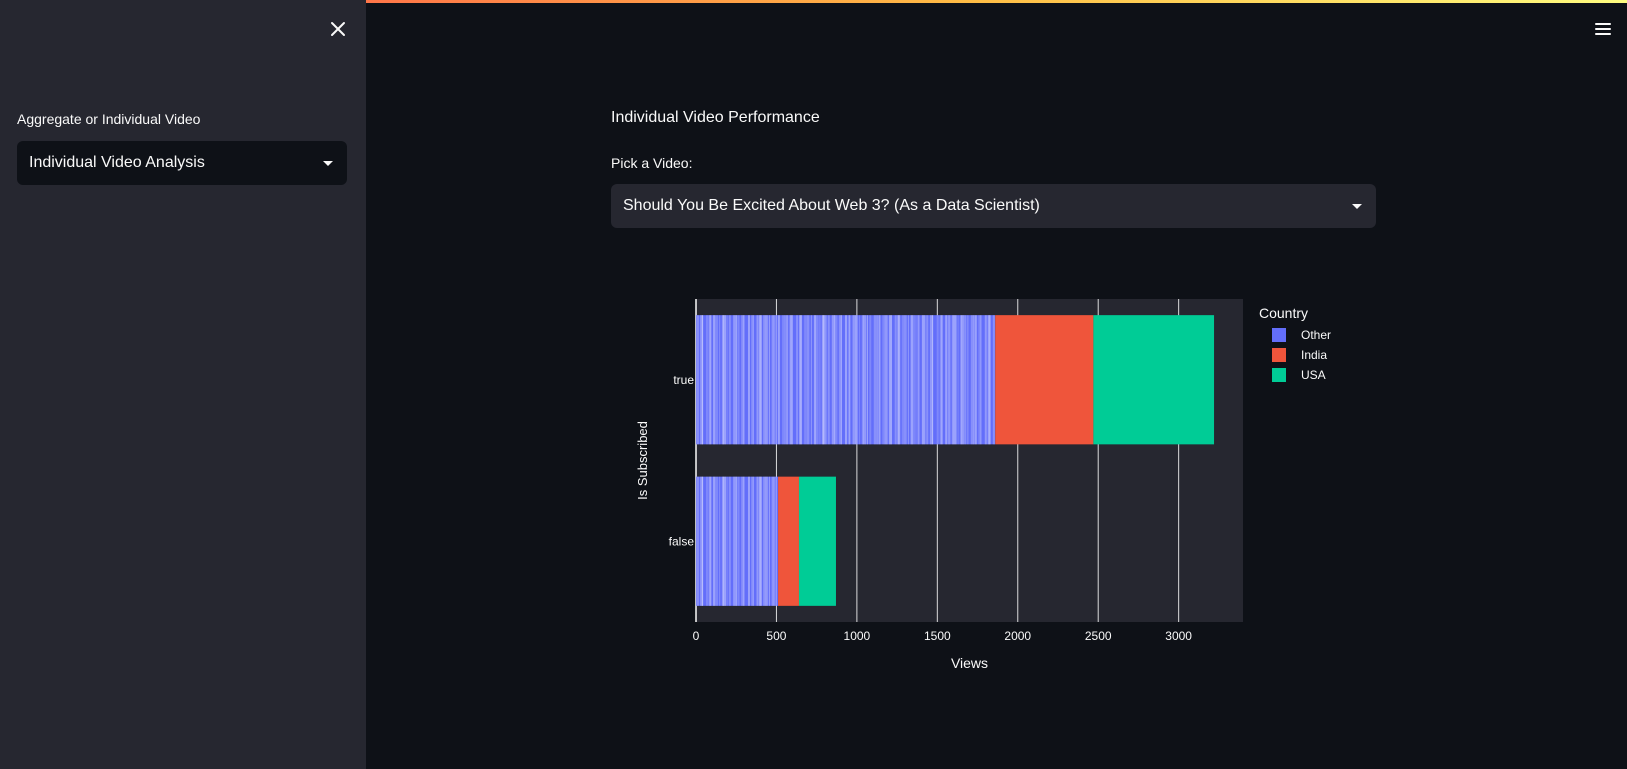 The image size is (1627, 769). I want to click on legend-swatch-india, so click(1279, 355).